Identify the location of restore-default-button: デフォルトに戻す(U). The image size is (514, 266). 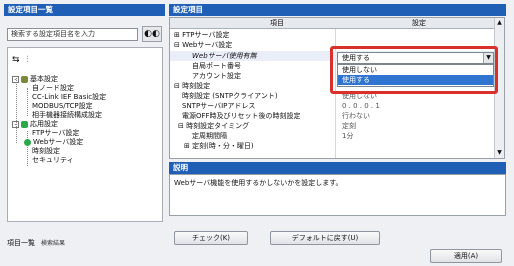
(325, 238).